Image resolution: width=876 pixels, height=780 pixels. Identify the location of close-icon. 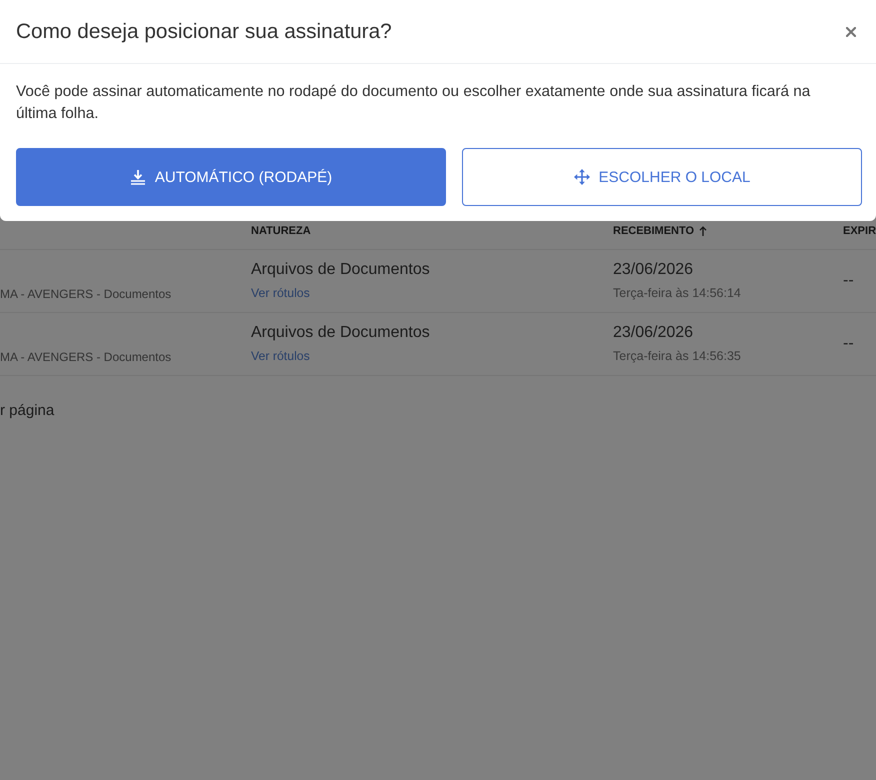
(851, 31).